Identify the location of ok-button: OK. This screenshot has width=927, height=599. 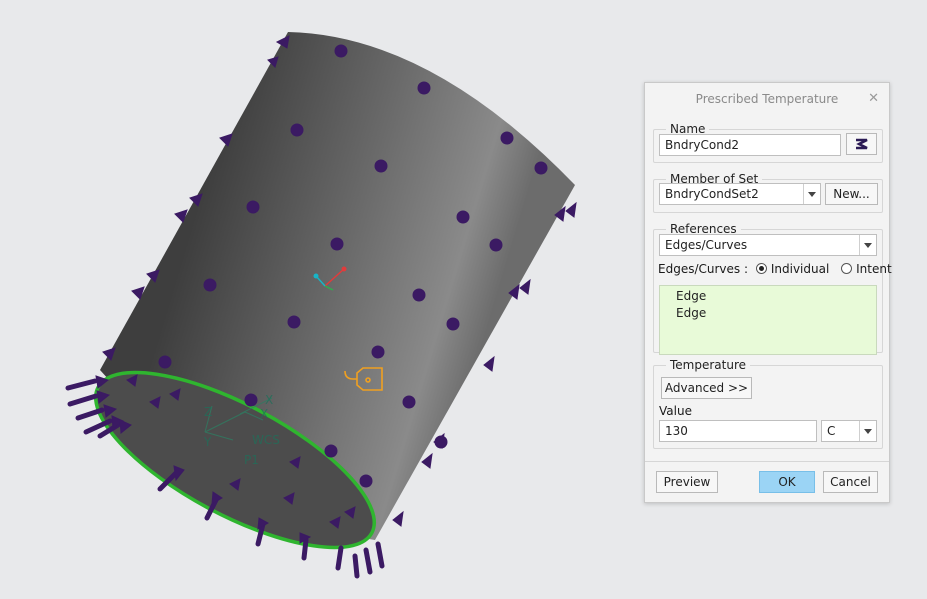
(787, 482).